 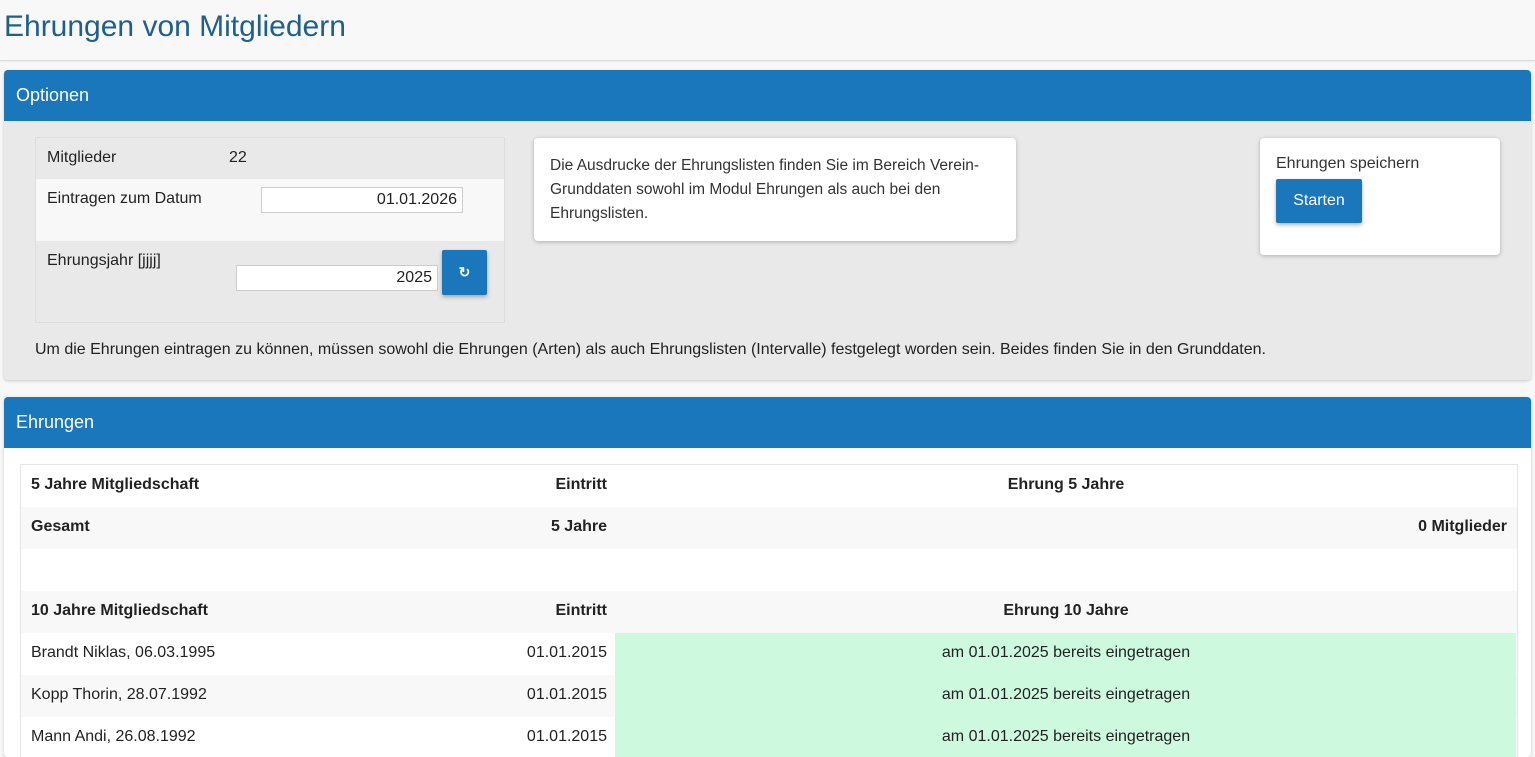 I want to click on group5-honor-header: Ehrung 5 Jahre, so click(x=1066, y=484).